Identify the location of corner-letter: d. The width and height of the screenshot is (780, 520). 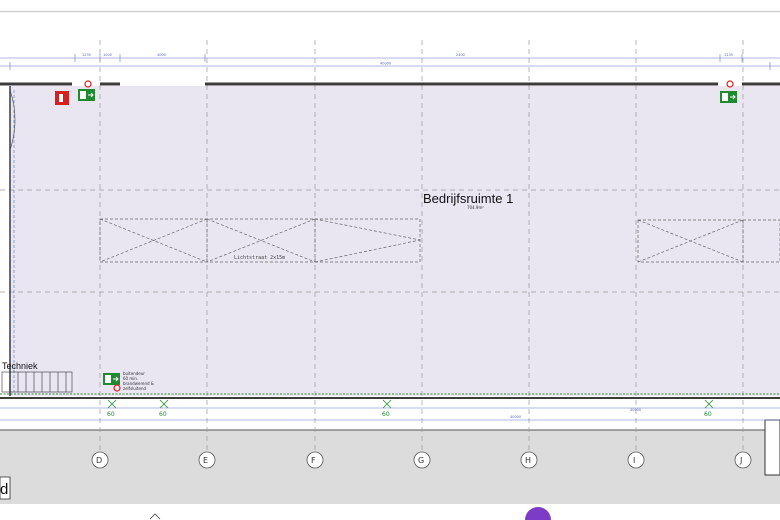
(4, 489).